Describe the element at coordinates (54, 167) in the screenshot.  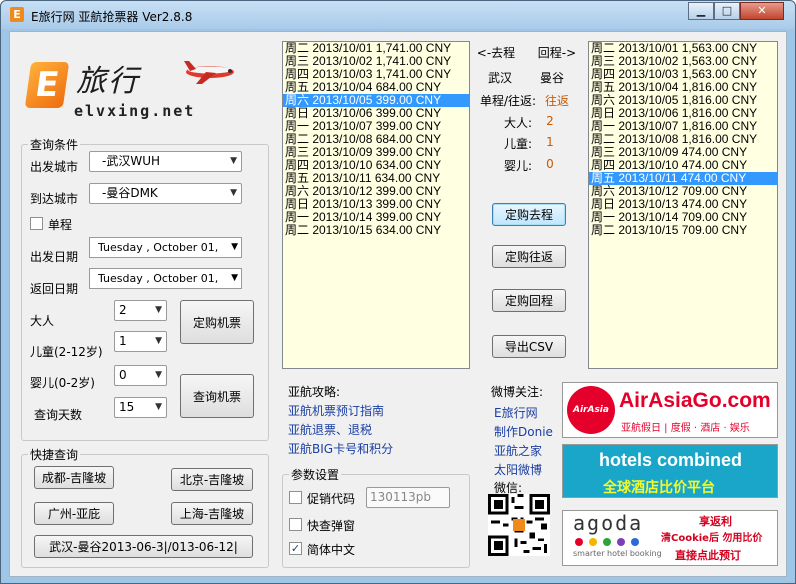
I see `depart-city-label: 出发城市` at that location.